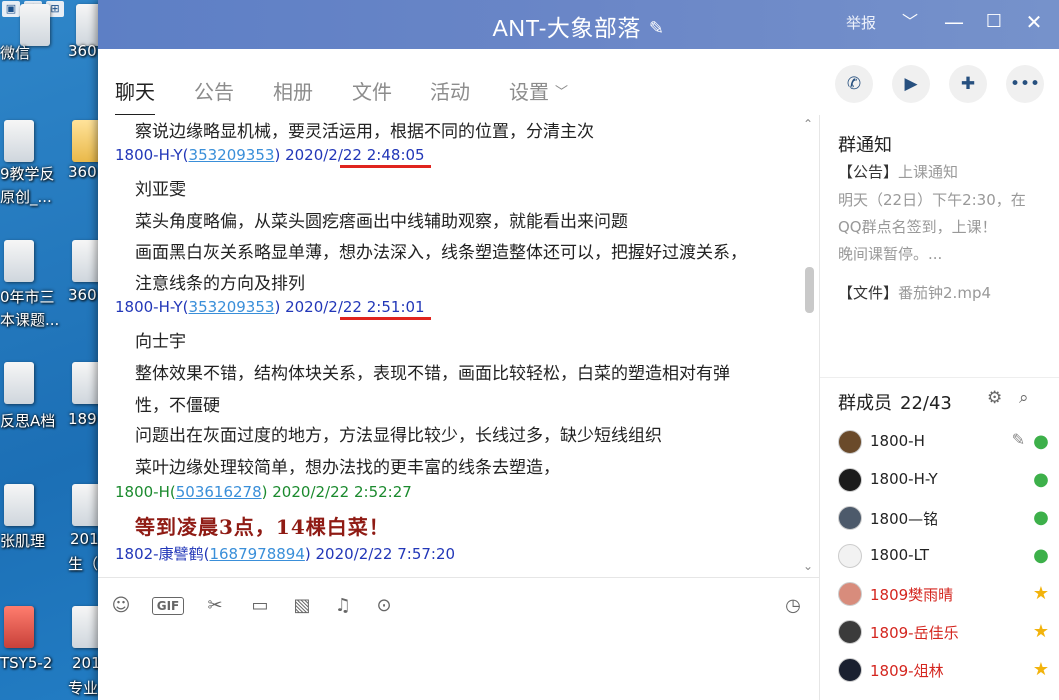 The width and height of the screenshot is (1059, 700). What do you see at coordinates (861, 22) in the screenshot?
I see `report-button: 举报` at bounding box center [861, 22].